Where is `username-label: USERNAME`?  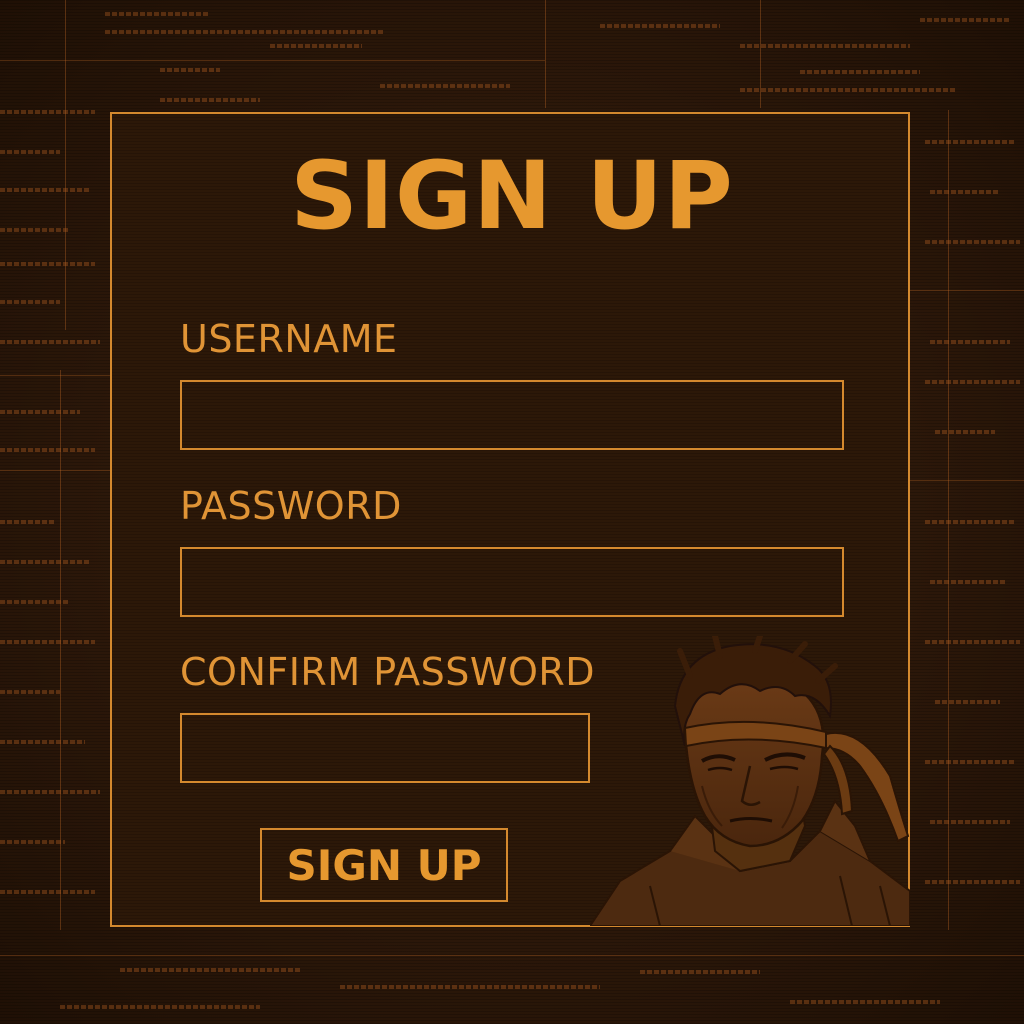
username-label: USERNAME is located at coordinates (289, 339).